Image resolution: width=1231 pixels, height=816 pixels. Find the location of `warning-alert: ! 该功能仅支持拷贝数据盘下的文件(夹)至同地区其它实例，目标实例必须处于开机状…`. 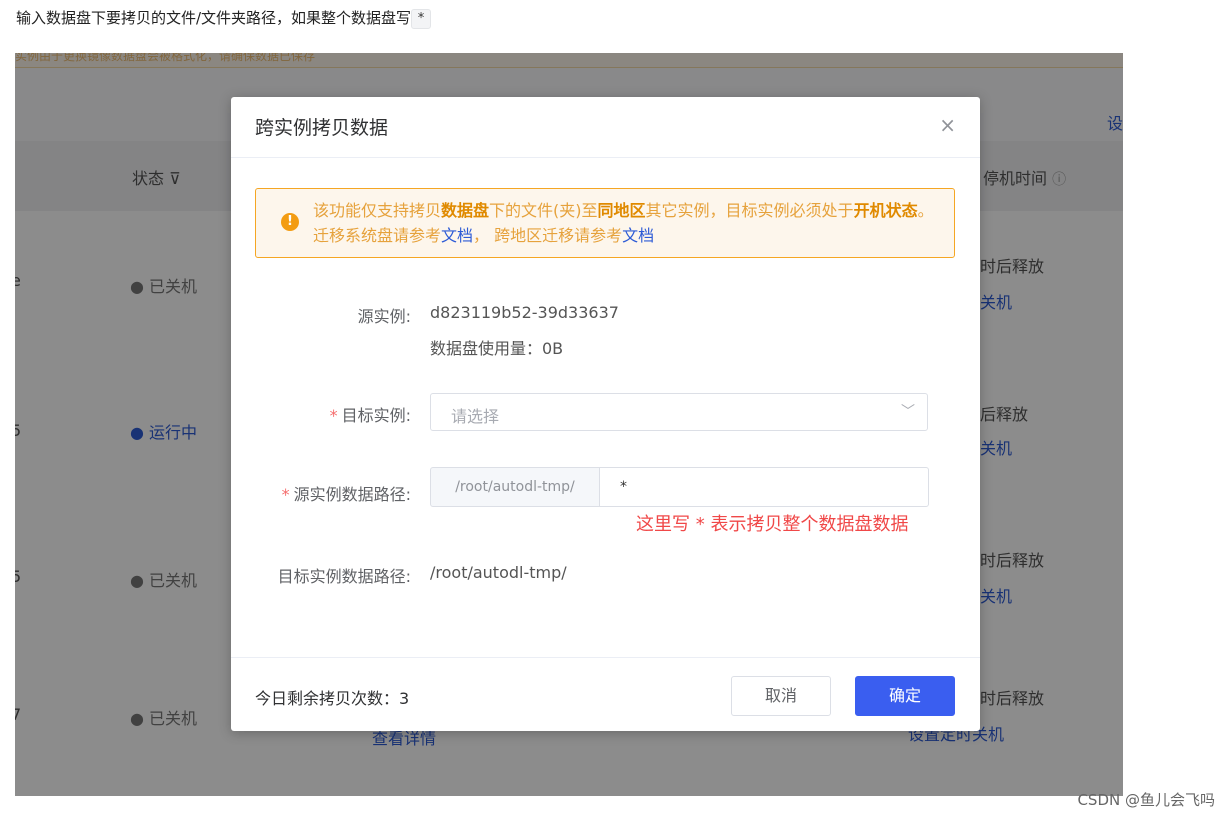

warning-alert: ! 该功能仅支持拷贝数据盘下的文件(夹)至同地区其它实例，目标实例必须处于开机状… is located at coordinates (605, 223).